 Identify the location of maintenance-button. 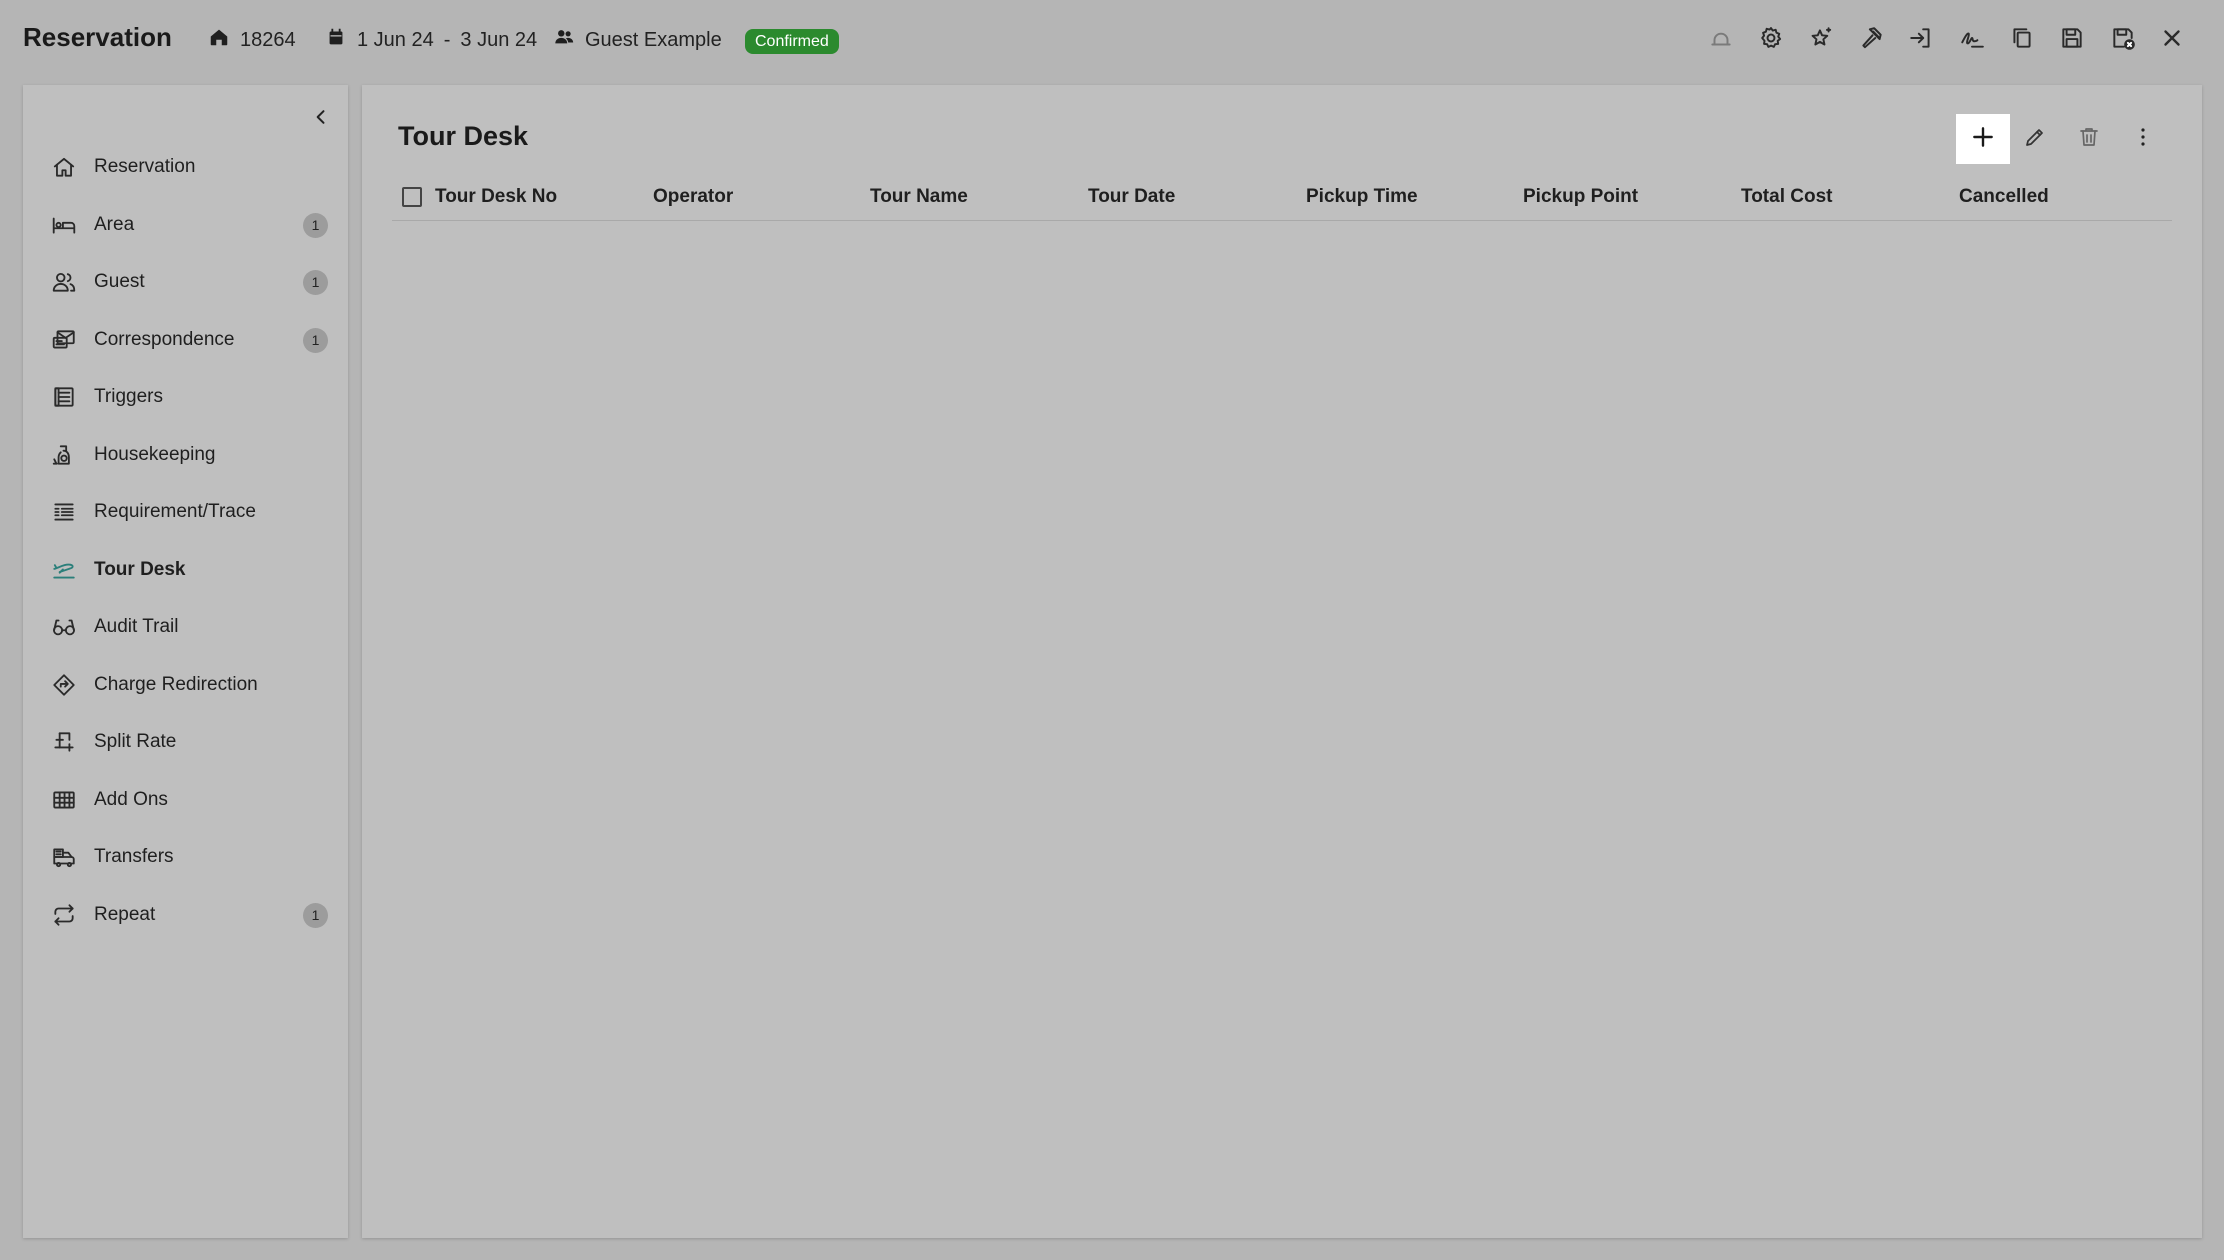
(1872, 40).